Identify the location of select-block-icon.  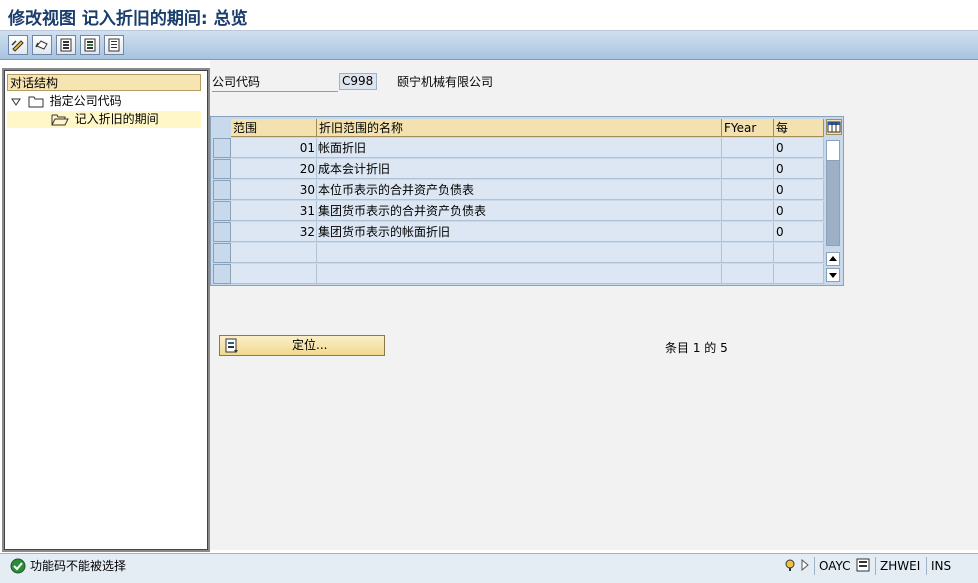
(90, 45).